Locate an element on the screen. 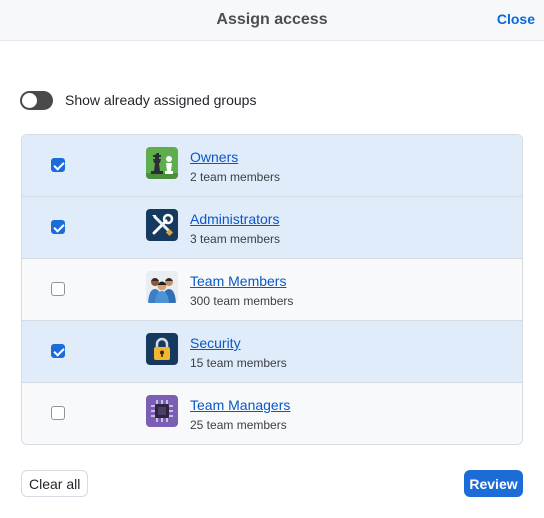 This screenshot has width=544, height=518. group-checkbox-owners is located at coordinates (58, 165).